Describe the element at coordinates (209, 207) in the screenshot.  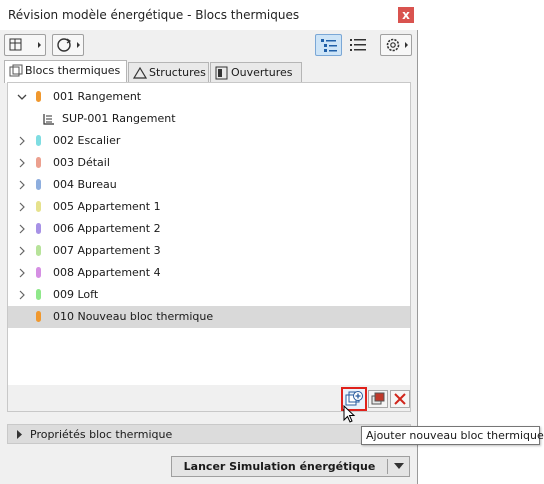
I see `tree-item: 005 Appartement 1` at that location.